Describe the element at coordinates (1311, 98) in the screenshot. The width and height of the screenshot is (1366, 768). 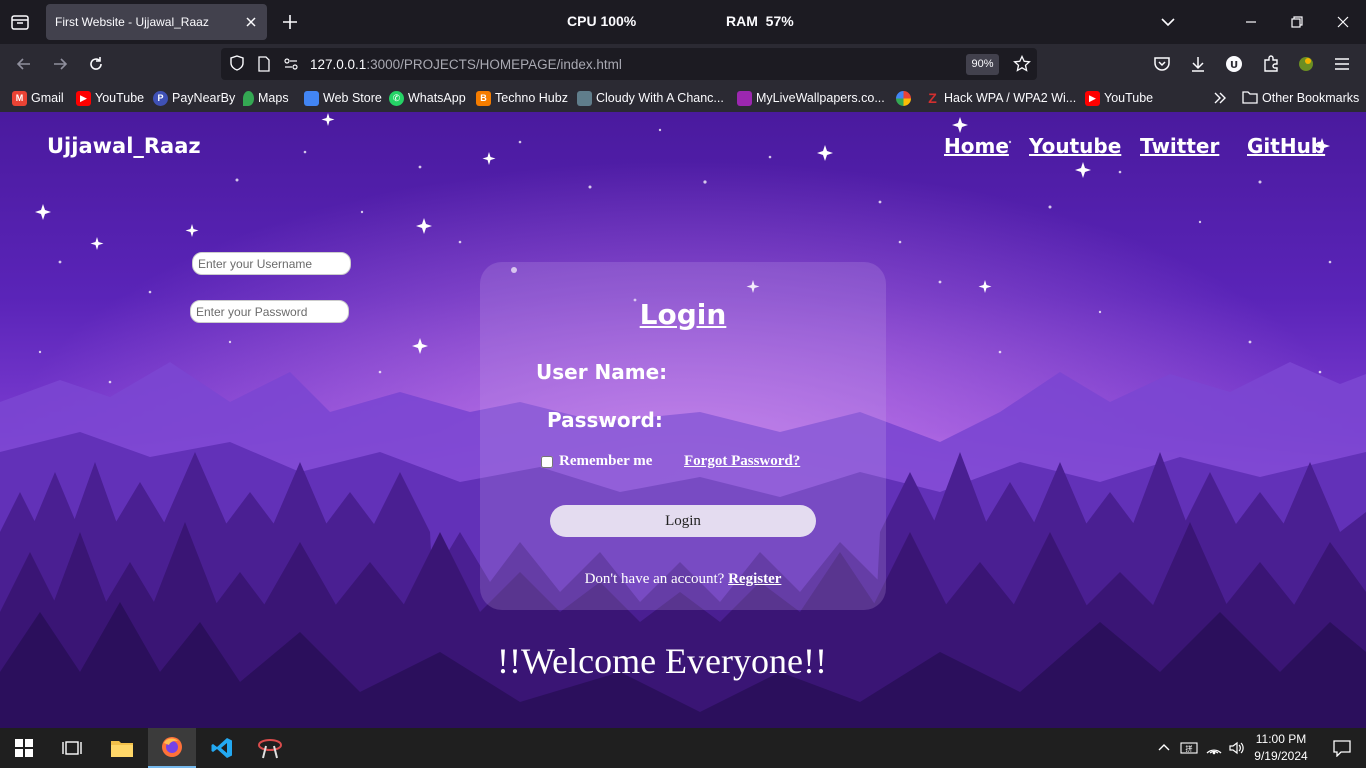
I see `other-bookmarks-label: Other Bookmarks` at that location.